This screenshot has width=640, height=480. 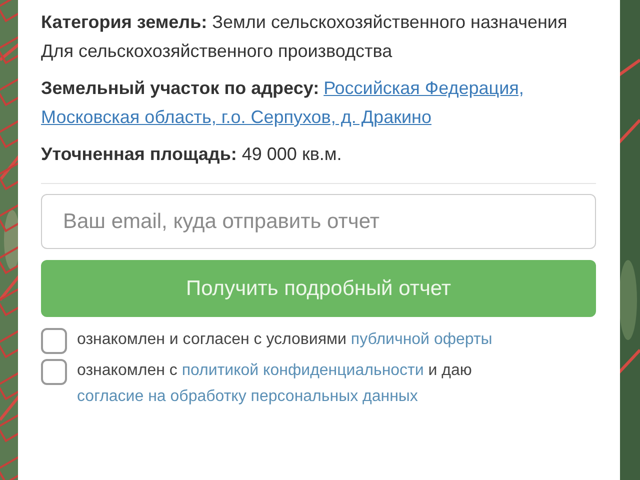 What do you see at coordinates (192, 154) in the screenshot?
I see `area-text: Уточненная площадь: 49 000 кв.м.` at bounding box center [192, 154].